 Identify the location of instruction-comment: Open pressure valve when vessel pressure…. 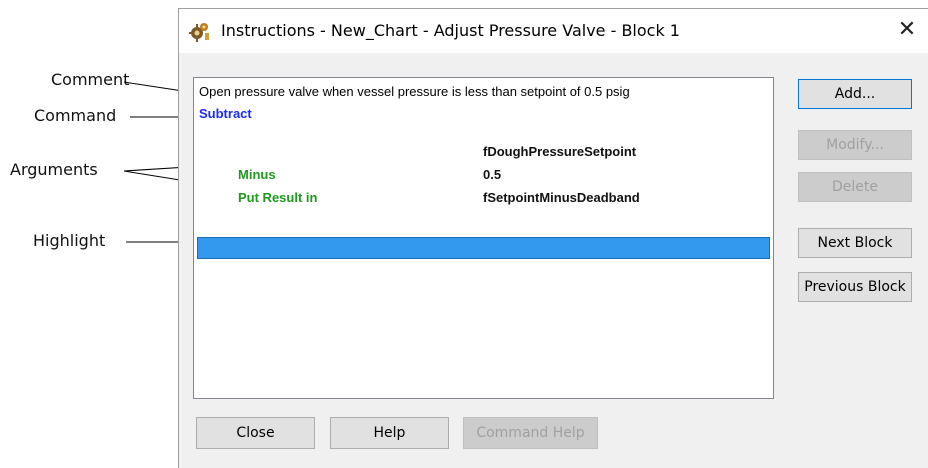
(414, 91).